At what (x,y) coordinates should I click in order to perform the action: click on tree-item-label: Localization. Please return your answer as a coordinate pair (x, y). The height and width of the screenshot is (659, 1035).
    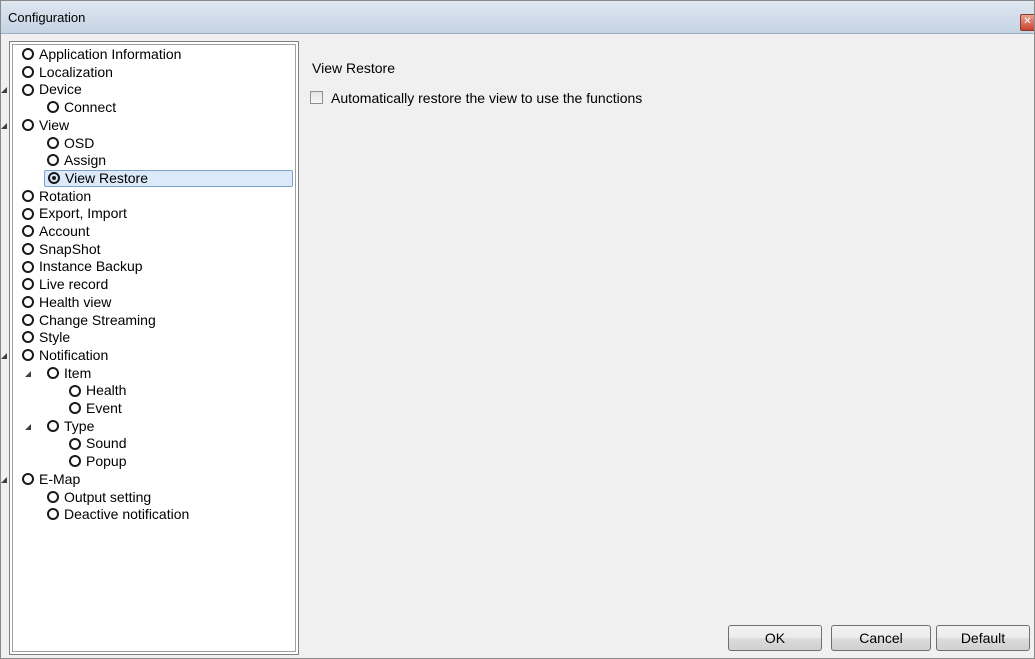
    Looking at the image, I should click on (76, 71).